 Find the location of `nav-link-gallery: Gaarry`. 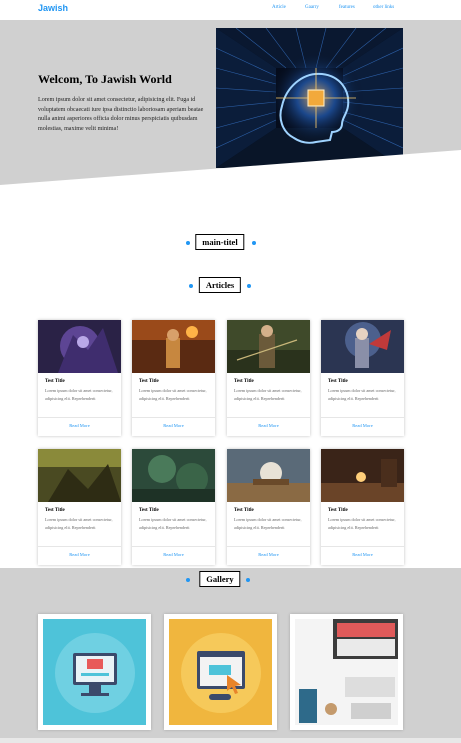

nav-link-gallery: Gaarry is located at coordinates (312, 7).